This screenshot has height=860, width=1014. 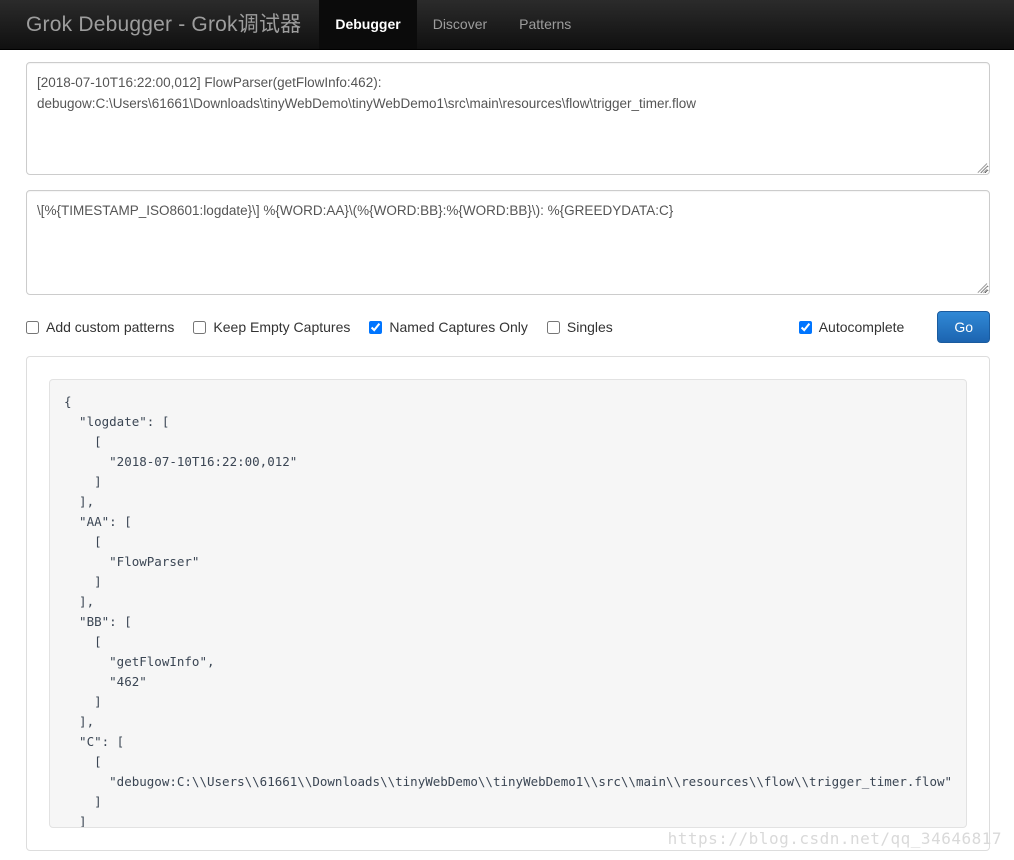 I want to click on keep-empty-captures-label: Keep Empty Captures, so click(x=282, y=327).